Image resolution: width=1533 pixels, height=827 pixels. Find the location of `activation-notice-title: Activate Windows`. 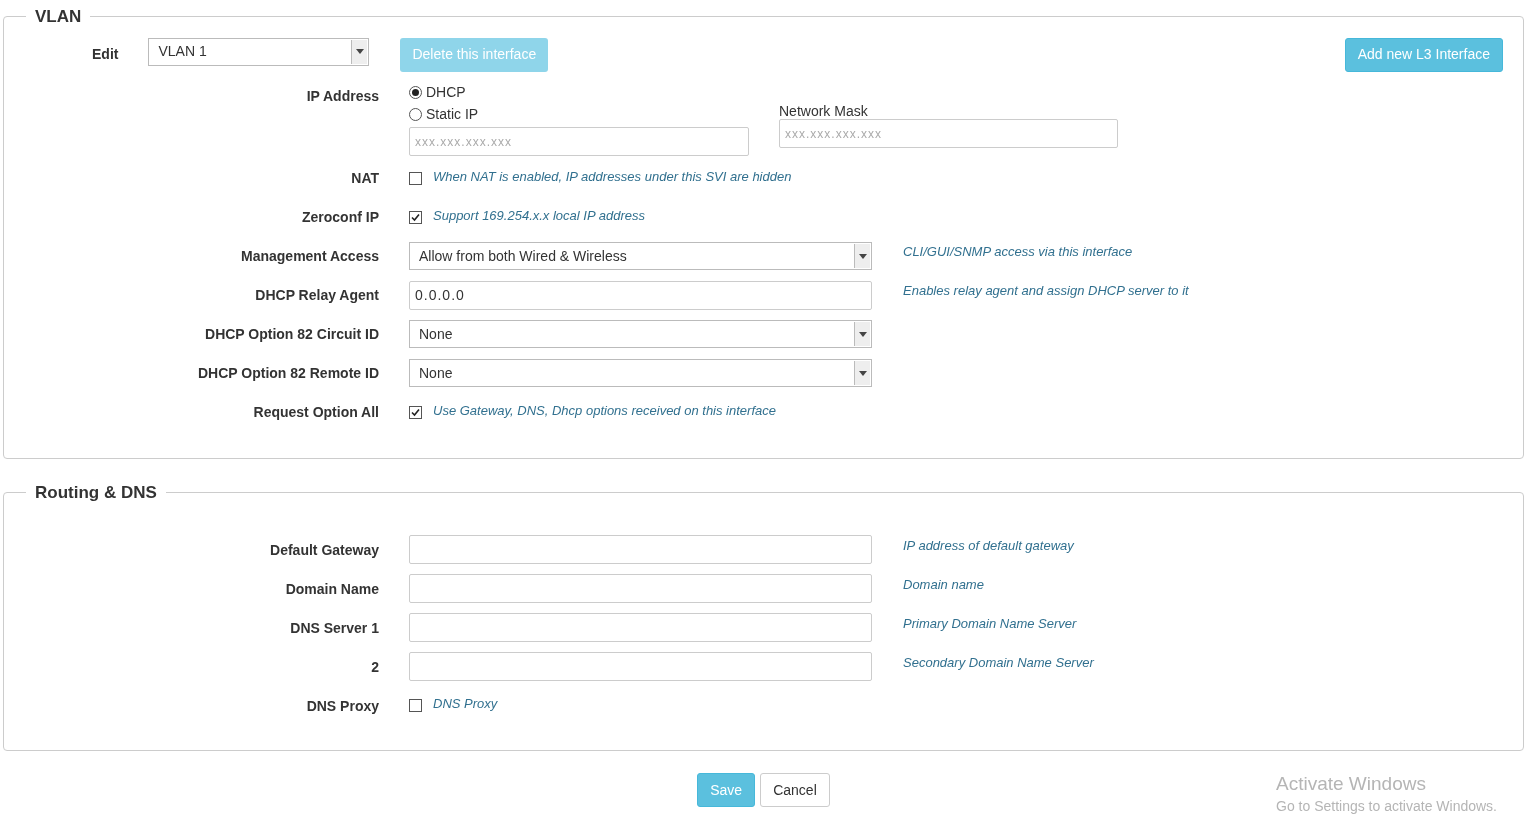

activation-notice-title: Activate Windows is located at coordinates (1351, 784).